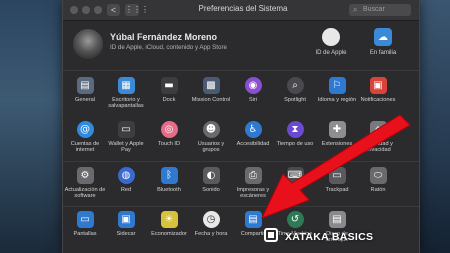 Image resolution: width=450 pixels, height=253 pixels. What do you see at coordinates (378, 175) in the screenshot?
I see `mouse-icon: ⬭` at bounding box center [378, 175].